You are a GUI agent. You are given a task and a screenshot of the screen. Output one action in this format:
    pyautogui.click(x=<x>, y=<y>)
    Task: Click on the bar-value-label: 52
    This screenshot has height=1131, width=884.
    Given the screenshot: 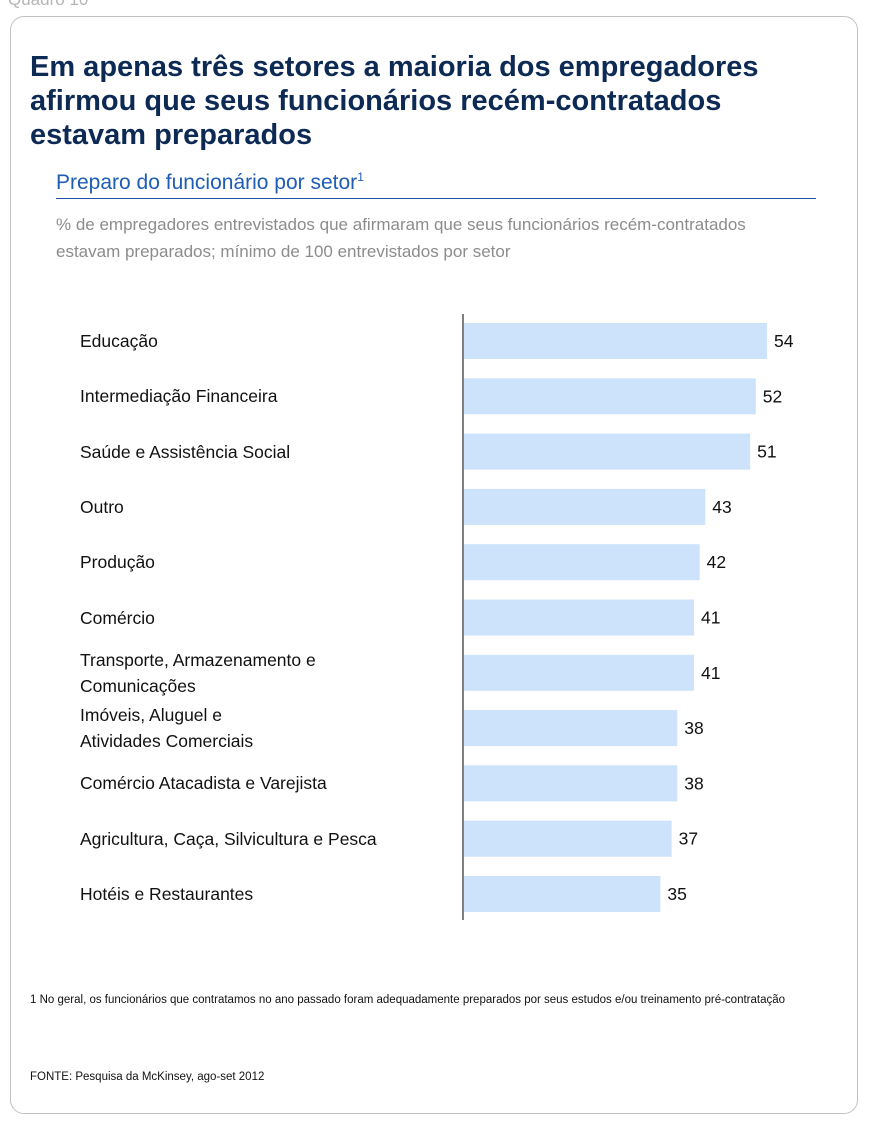 What is the action you would take?
    pyautogui.click(x=772, y=396)
    